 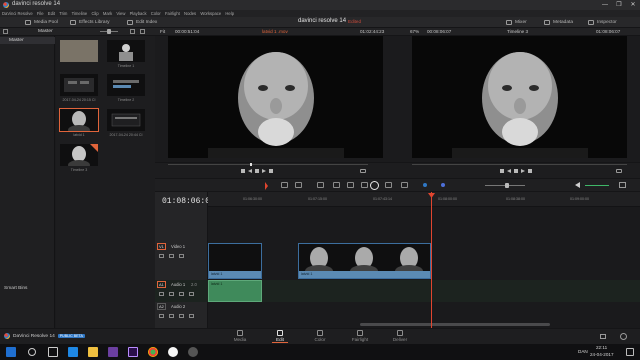 I want to click on speaker-icon, so click(x=577, y=185).